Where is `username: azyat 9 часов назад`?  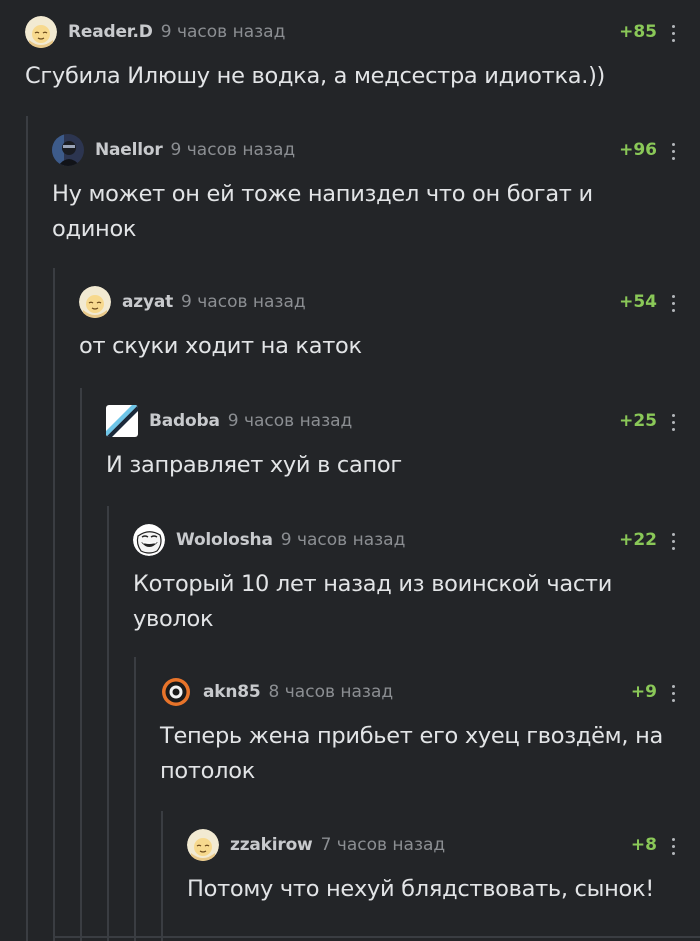
username: azyat 9 часов назад is located at coordinates (214, 302).